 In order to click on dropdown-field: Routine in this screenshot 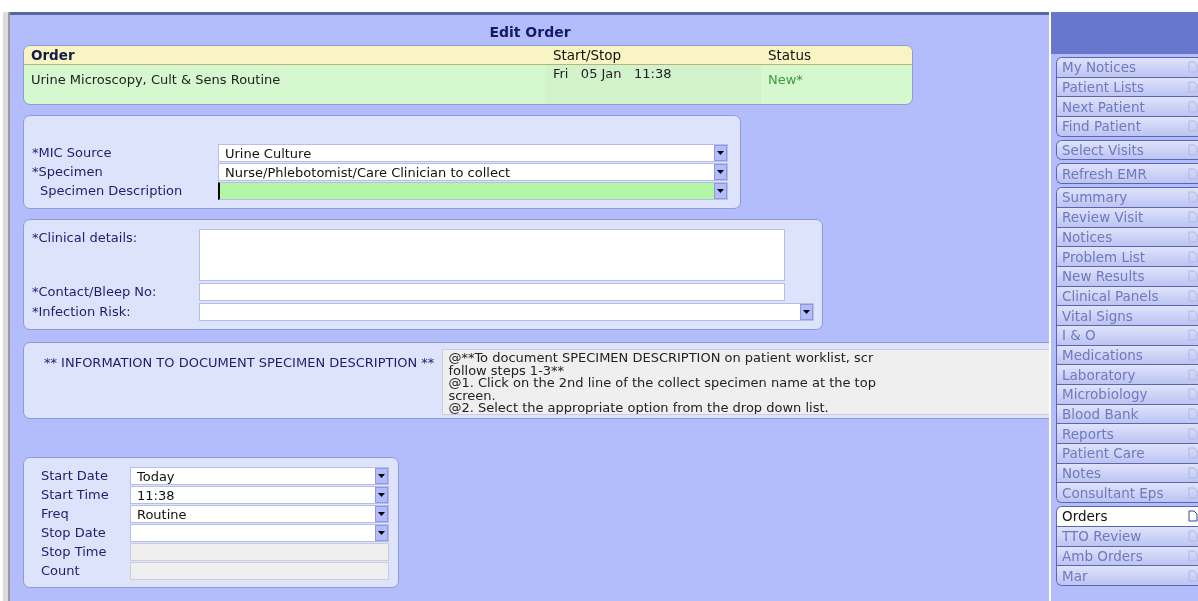, I will do `click(259, 514)`.